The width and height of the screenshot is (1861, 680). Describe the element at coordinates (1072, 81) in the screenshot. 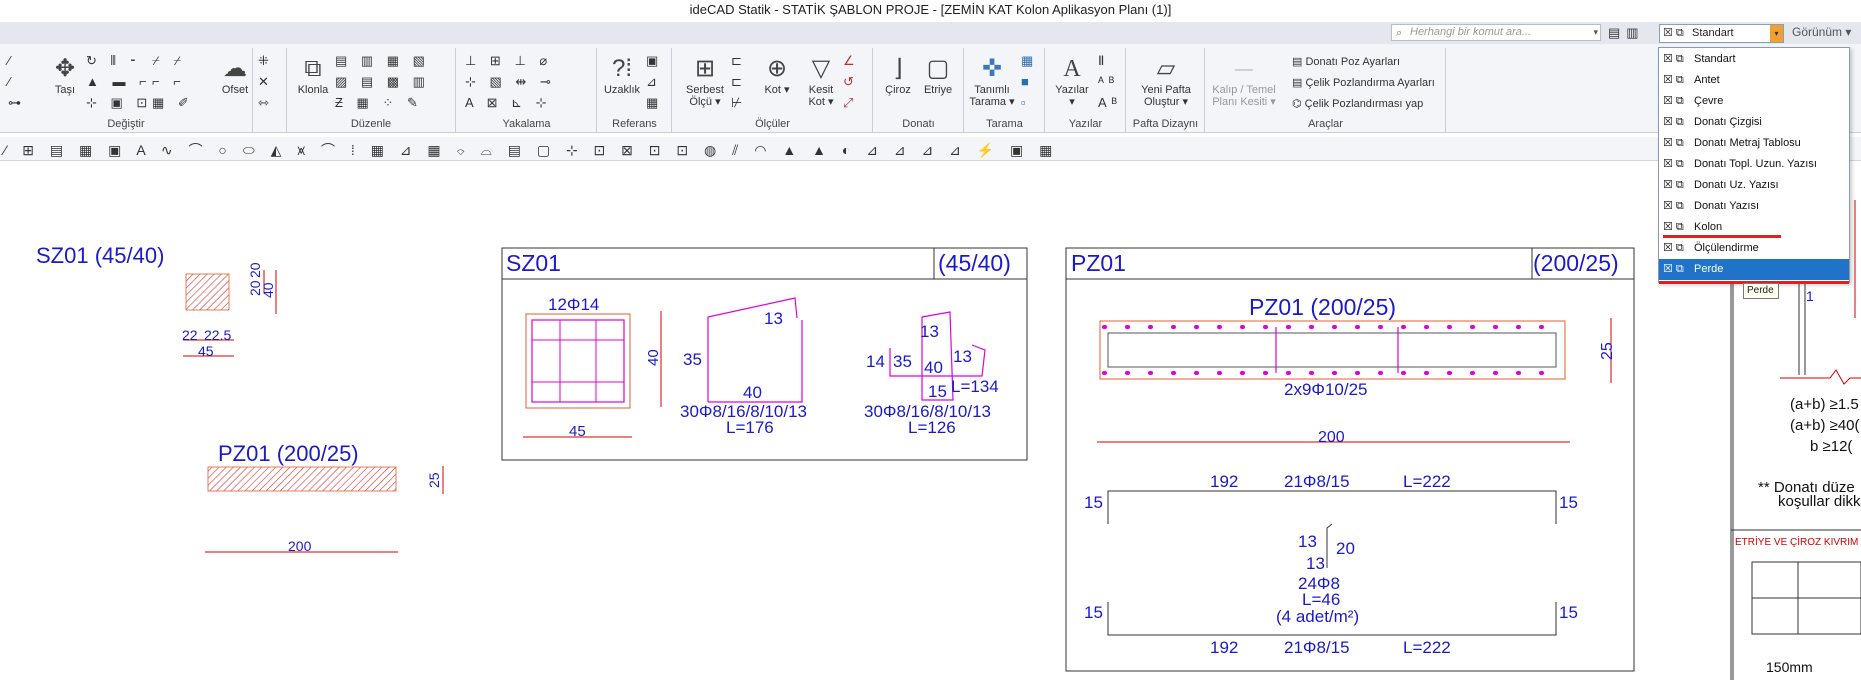

I see `text-button: A Yazılar ▾` at that location.